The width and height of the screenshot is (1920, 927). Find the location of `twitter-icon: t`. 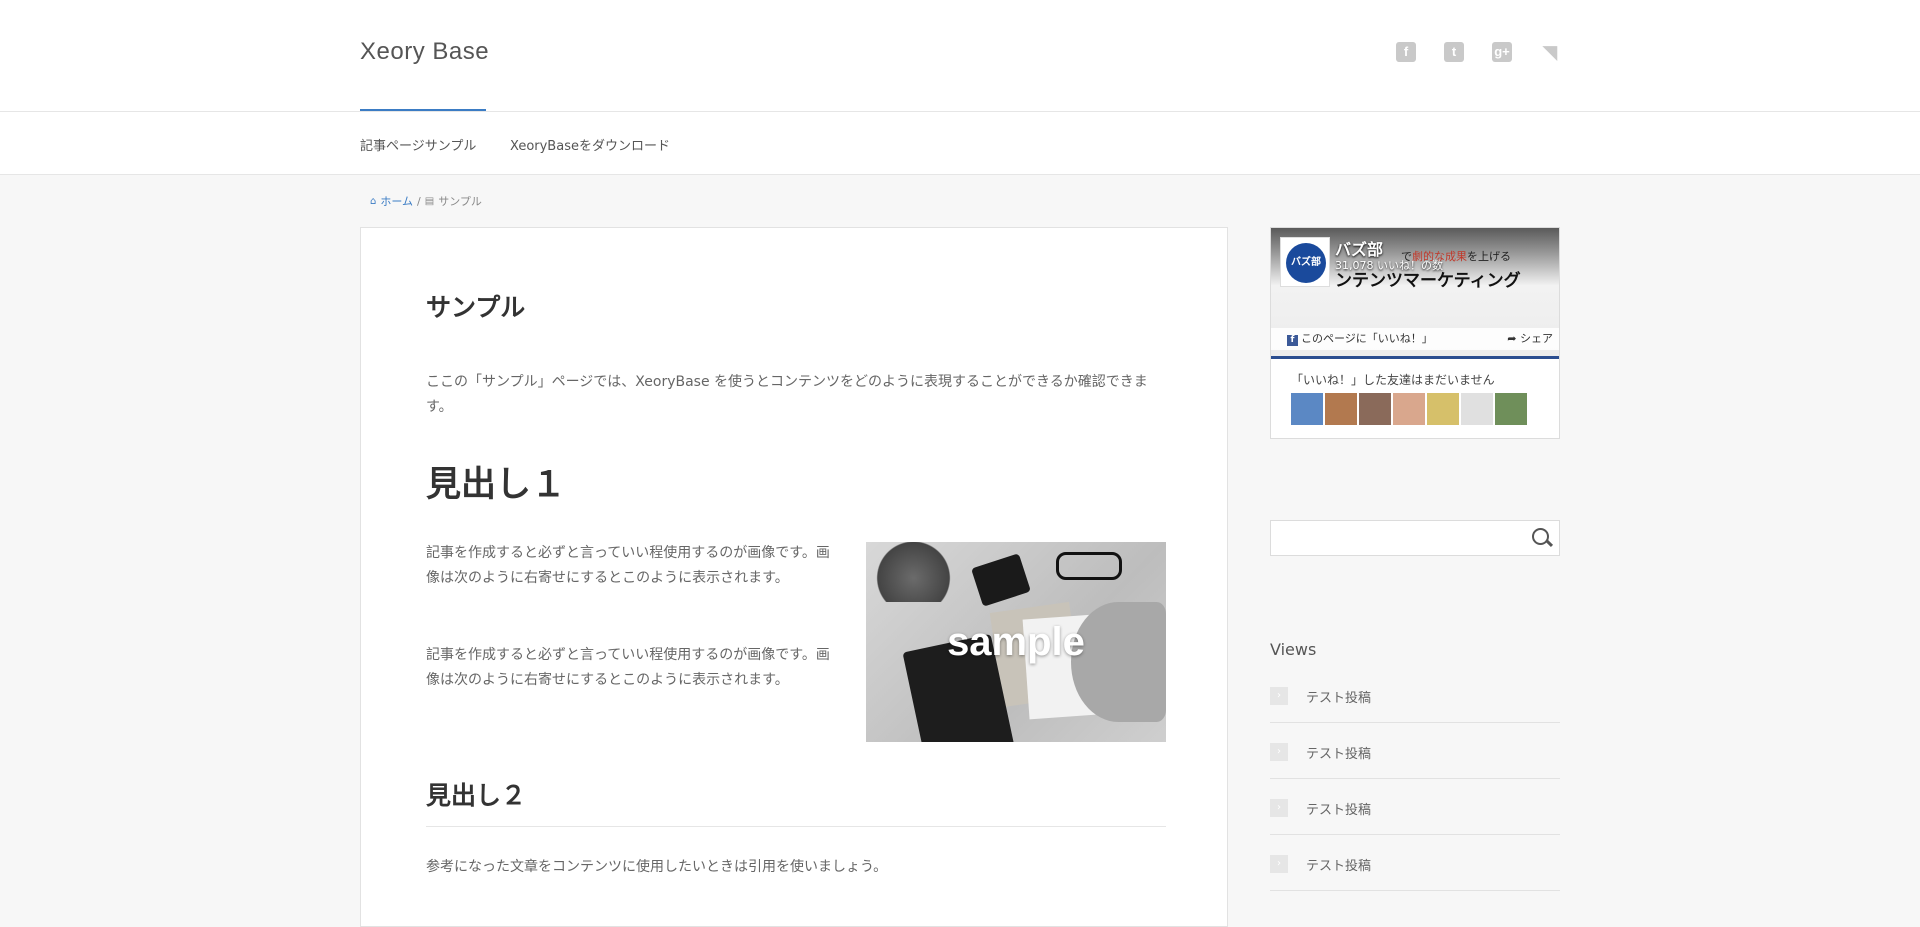

twitter-icon: t is located at coordinates (1454, 52).